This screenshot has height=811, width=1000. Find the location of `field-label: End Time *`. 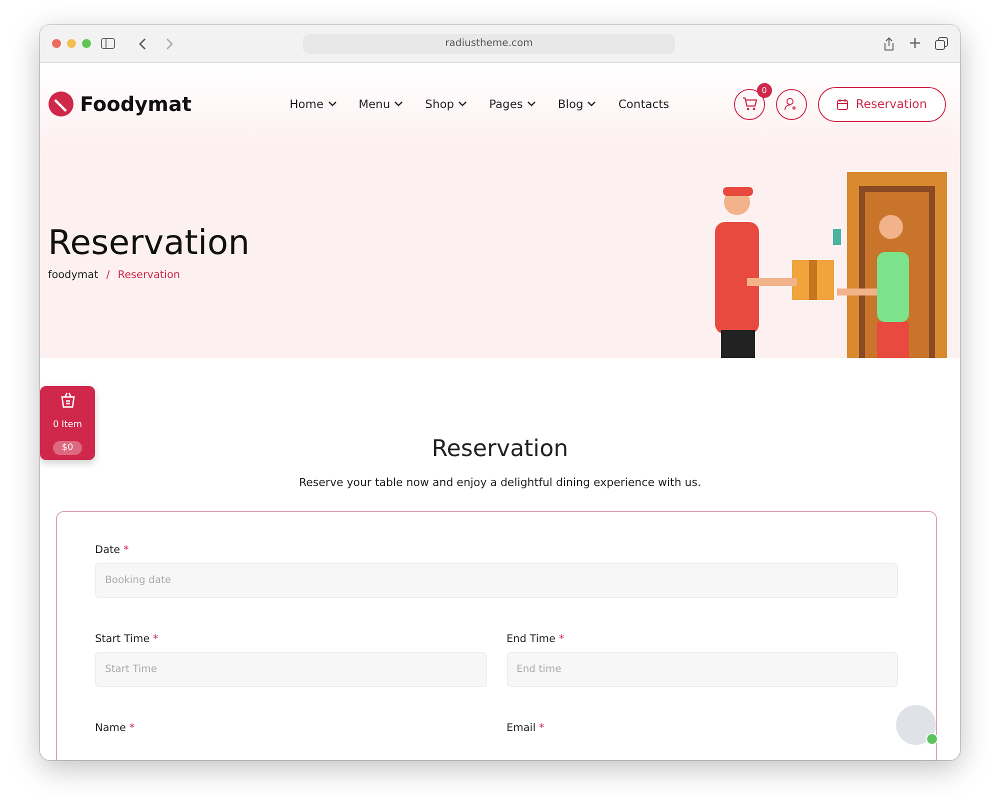

field-label: End Time * is located at coordinates (536, 639).